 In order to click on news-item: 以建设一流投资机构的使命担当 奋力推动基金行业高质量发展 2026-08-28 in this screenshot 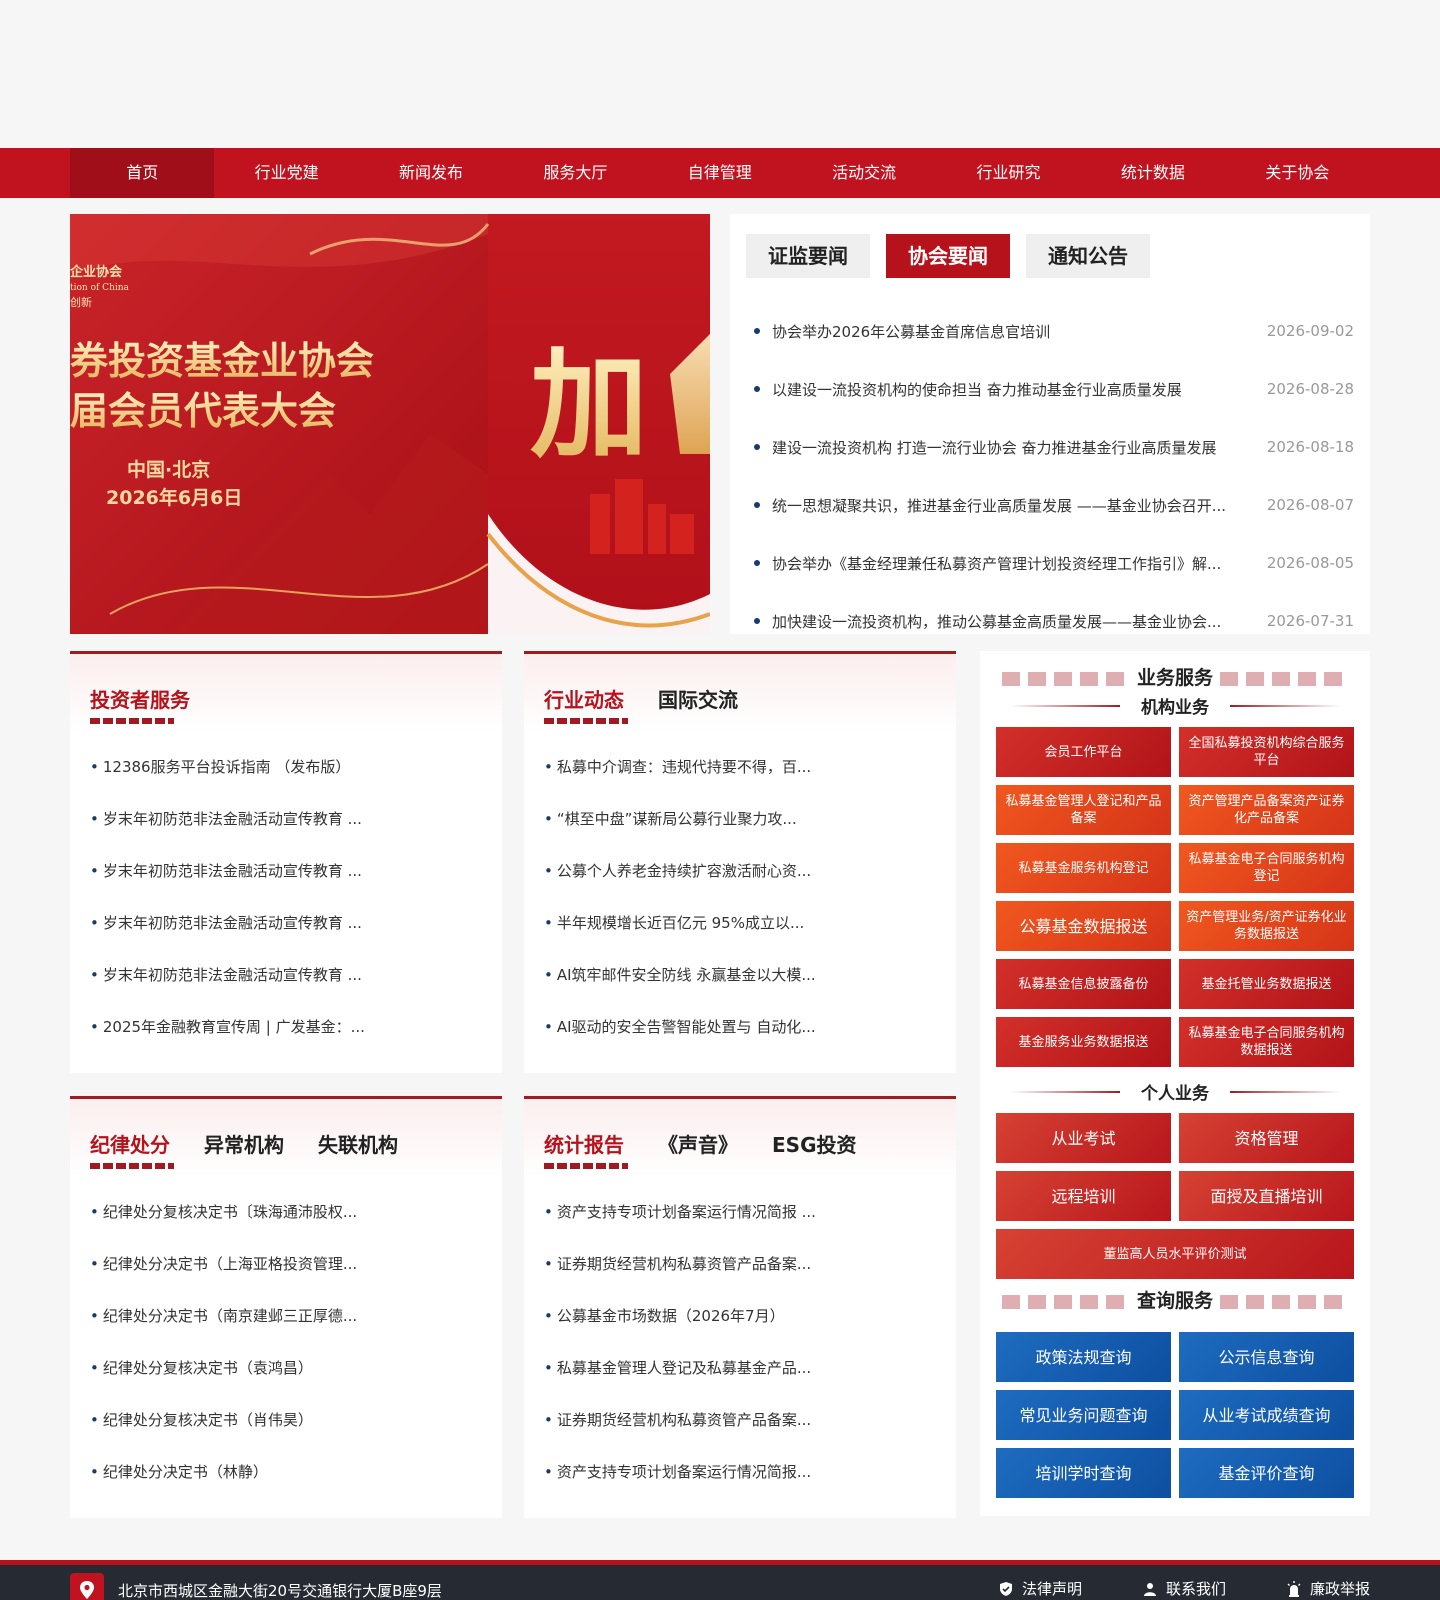, I will do `click(1054, 389)`.